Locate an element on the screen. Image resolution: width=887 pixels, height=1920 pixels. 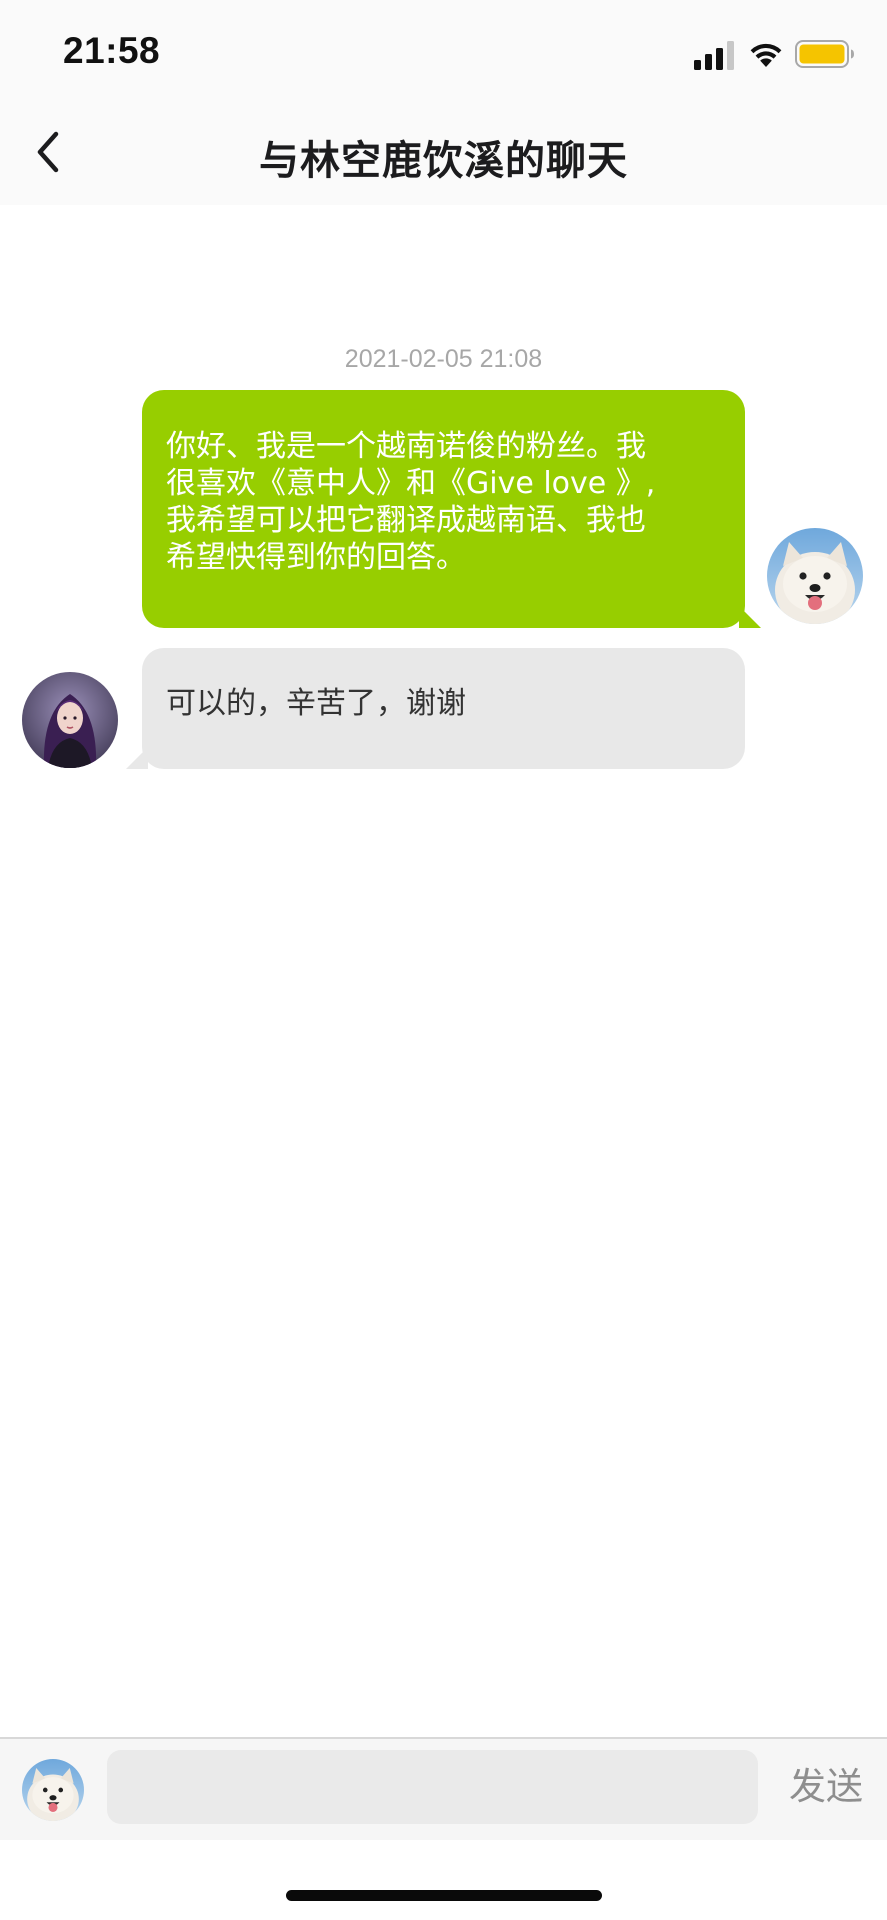
message-text-line: 我希望可以把它翻译成越南语、我也 is located at coordinates (406, 520).